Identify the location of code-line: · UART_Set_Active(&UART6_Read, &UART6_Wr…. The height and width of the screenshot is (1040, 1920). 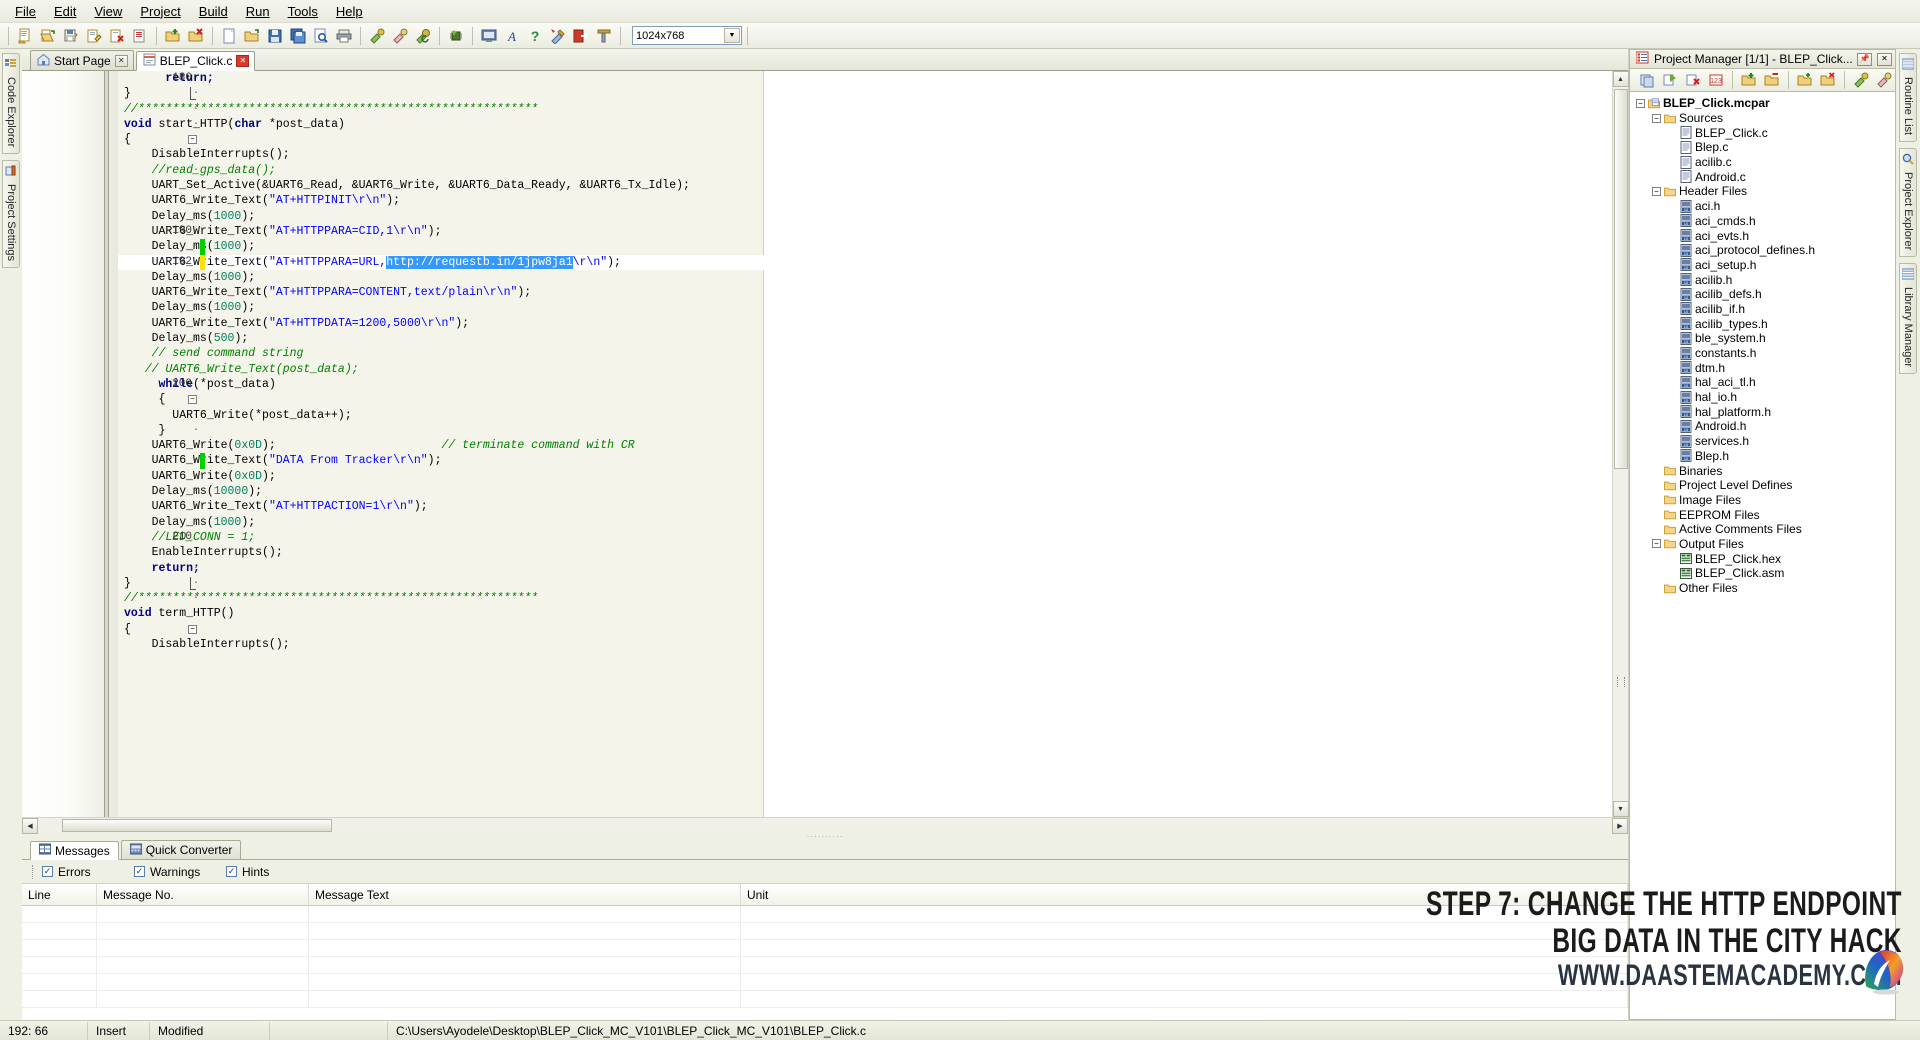
(865, 185).